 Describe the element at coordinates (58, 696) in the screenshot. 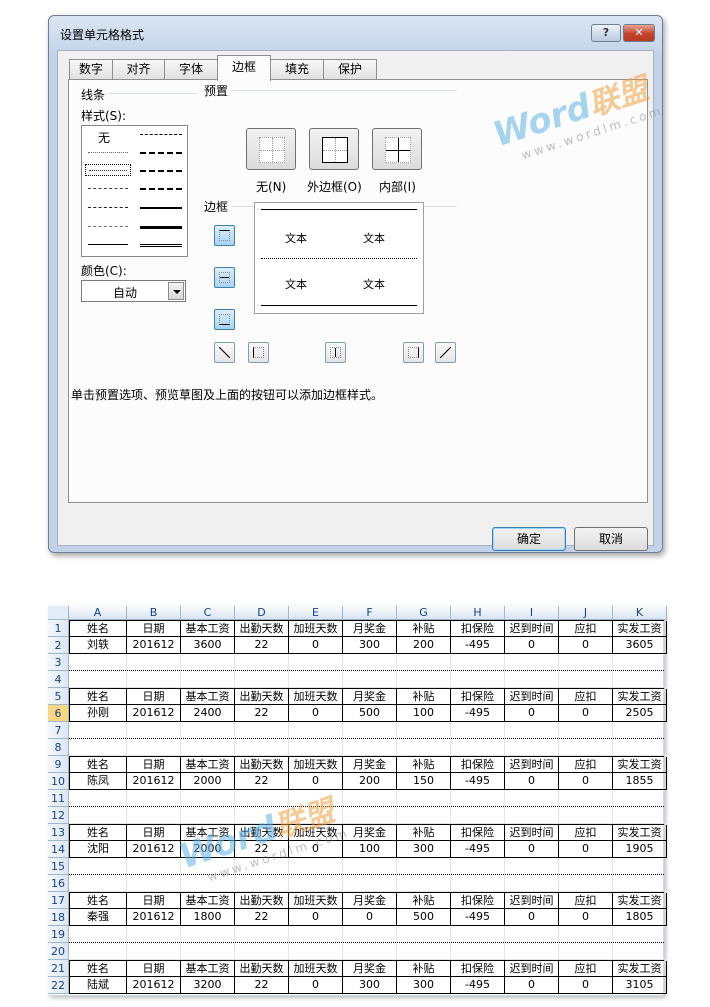

I see `row-header: 5` at that location.